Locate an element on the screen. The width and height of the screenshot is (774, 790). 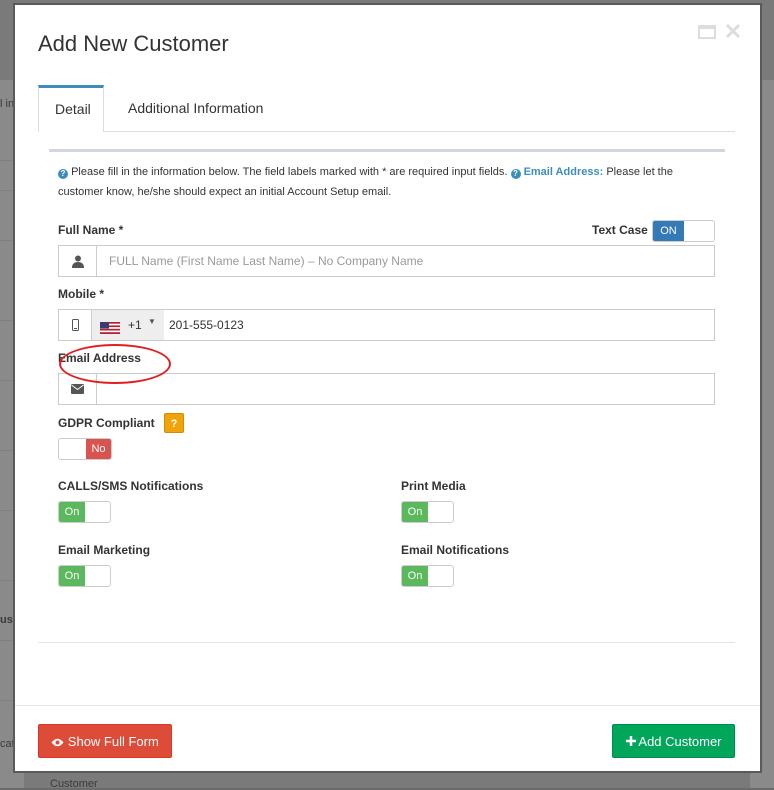
text-case-toggle: ON is located at coordinates (683, 231).